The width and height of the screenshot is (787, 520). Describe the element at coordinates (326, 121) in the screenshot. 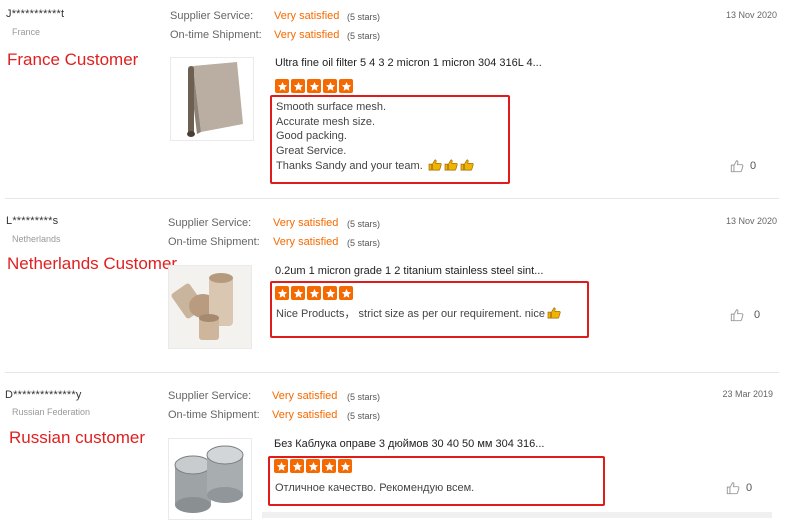

I see `comment-line: Accurate mesh size.` at that location.